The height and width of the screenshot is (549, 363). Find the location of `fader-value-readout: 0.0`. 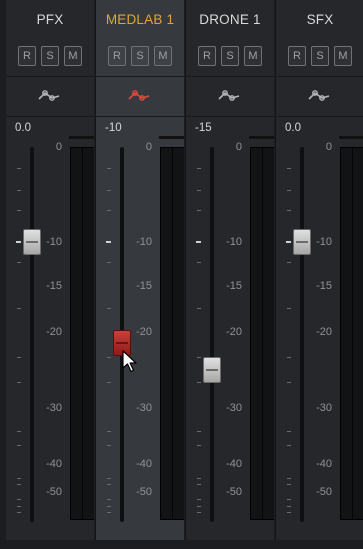

fader-value-readout: 0.0 is located at coordinates (293, 128).